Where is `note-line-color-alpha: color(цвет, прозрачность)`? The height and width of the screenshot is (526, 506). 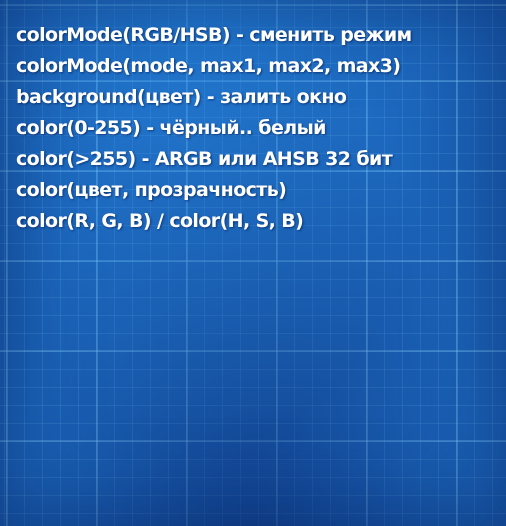 note-line-color-alpha: color(цвет, прозрачность) is located at coordinates (151, 190).